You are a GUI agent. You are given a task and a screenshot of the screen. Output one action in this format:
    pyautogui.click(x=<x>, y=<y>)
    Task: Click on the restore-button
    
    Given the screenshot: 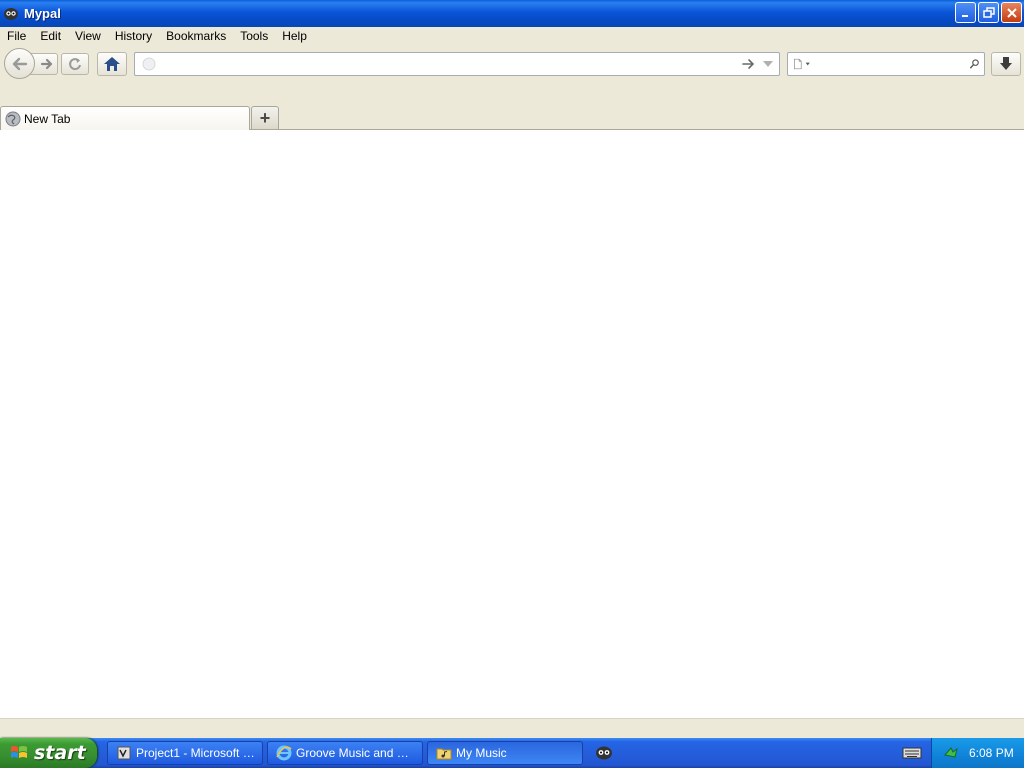 What is the action you would take?
    pyautogui.click(x=988, y=12)
    